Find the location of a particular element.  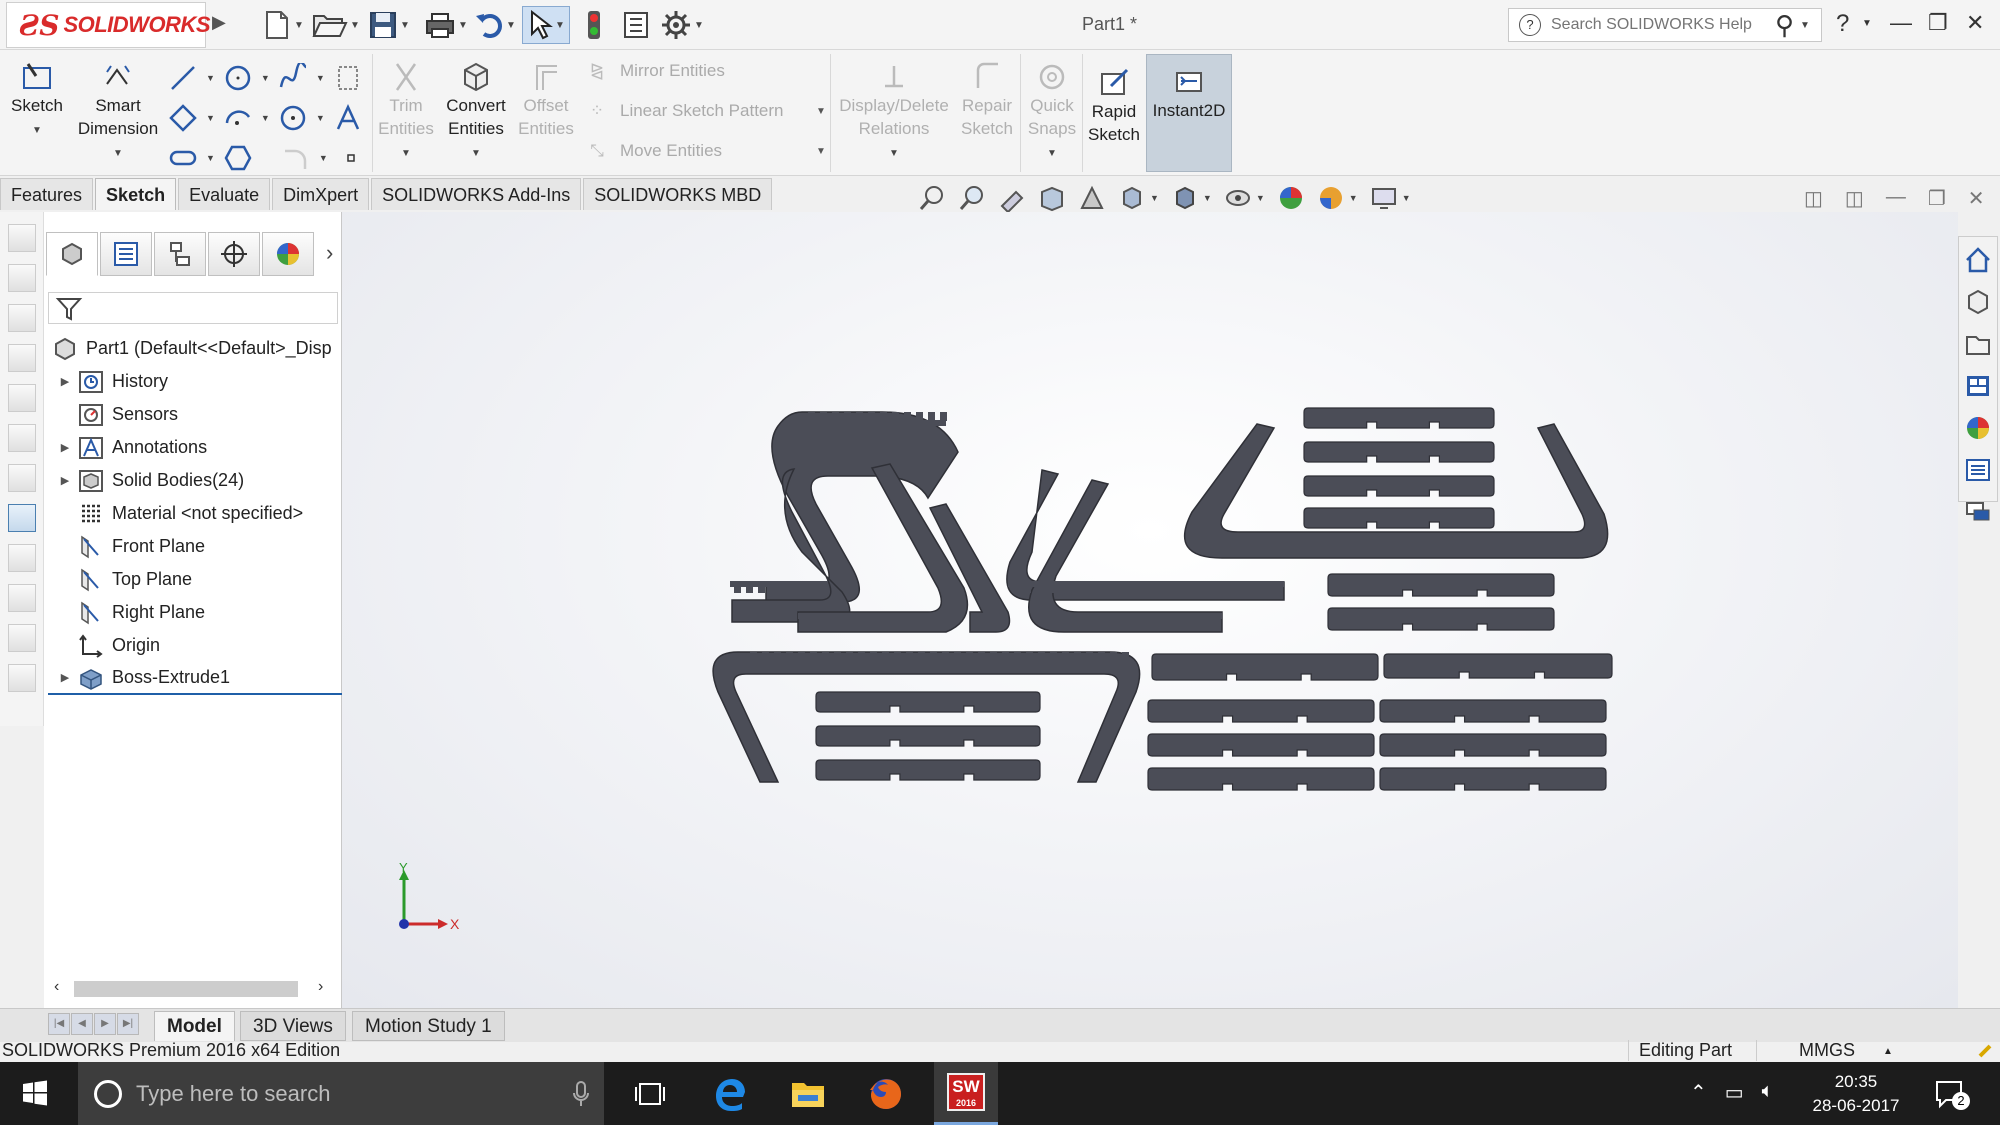

options-button: ▼ is located at coordinates (682, 25).